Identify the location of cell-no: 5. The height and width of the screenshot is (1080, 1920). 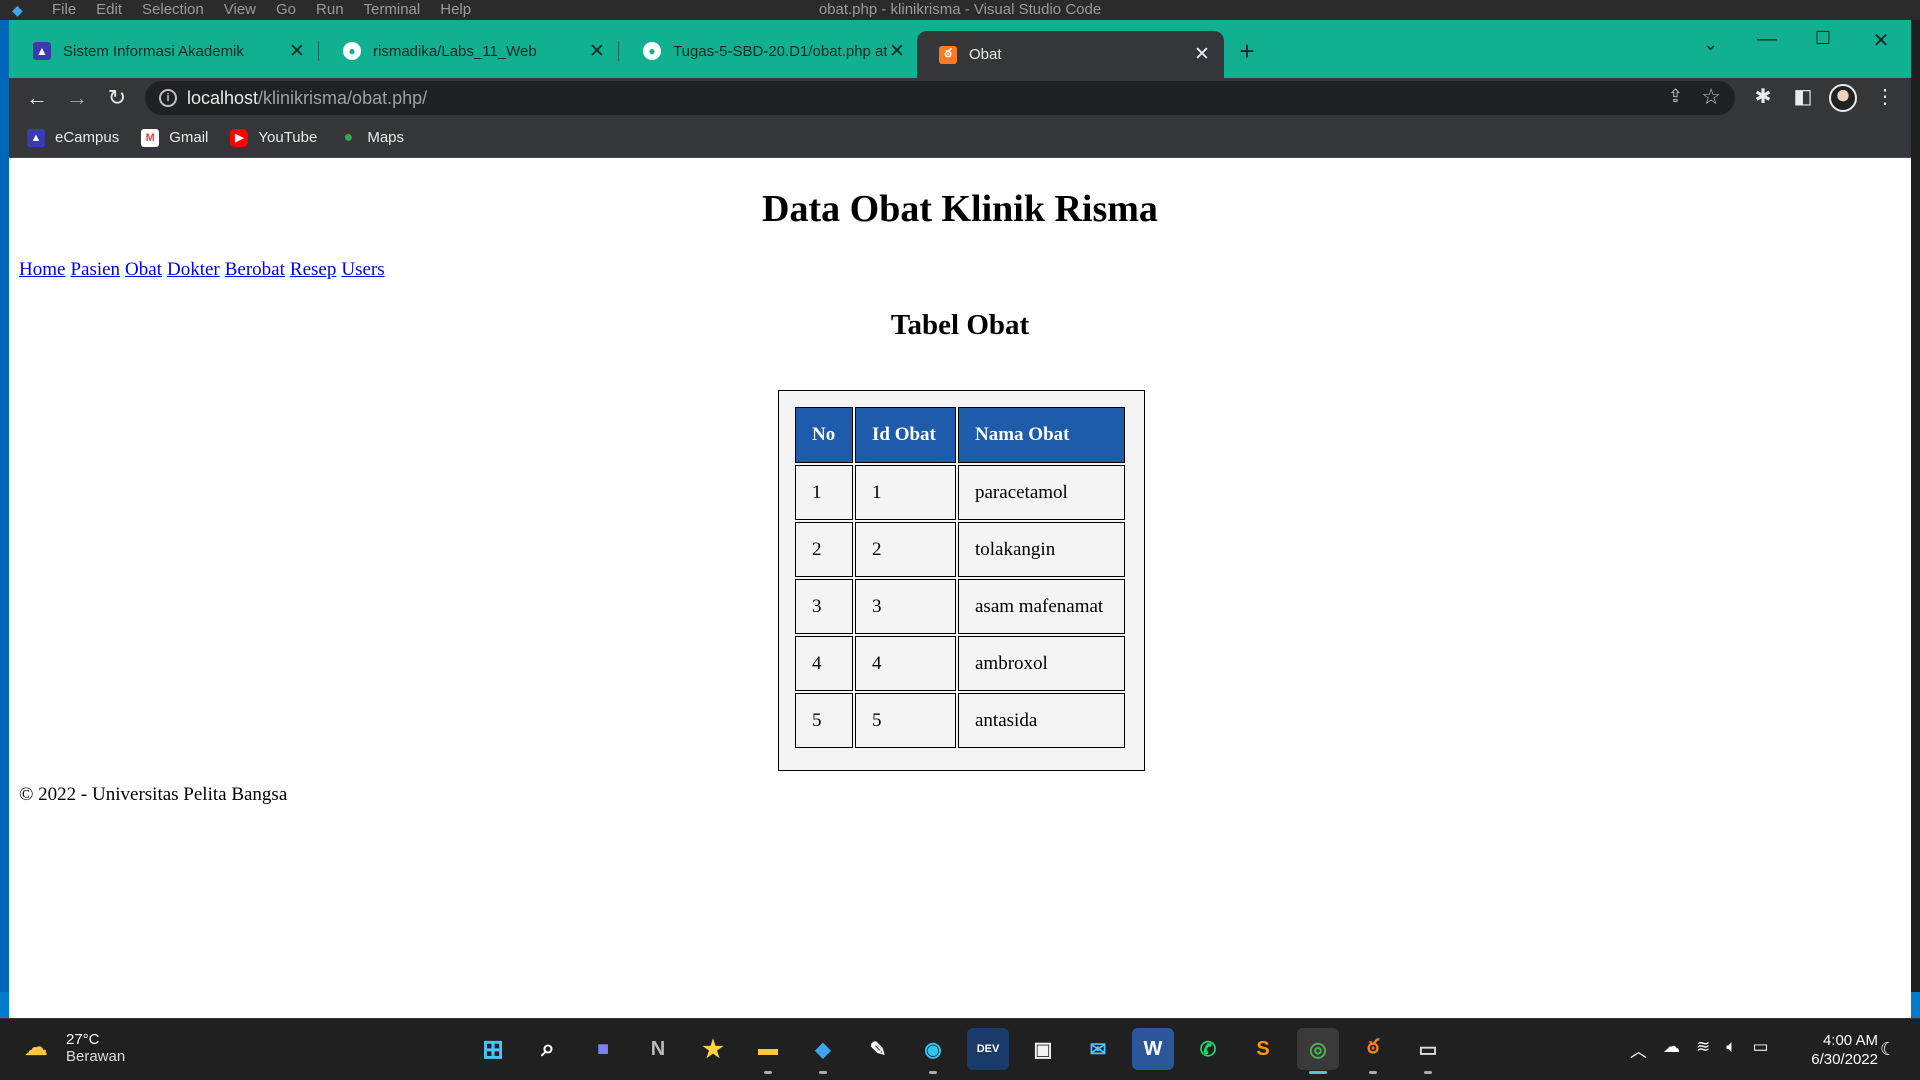
(824, 720).